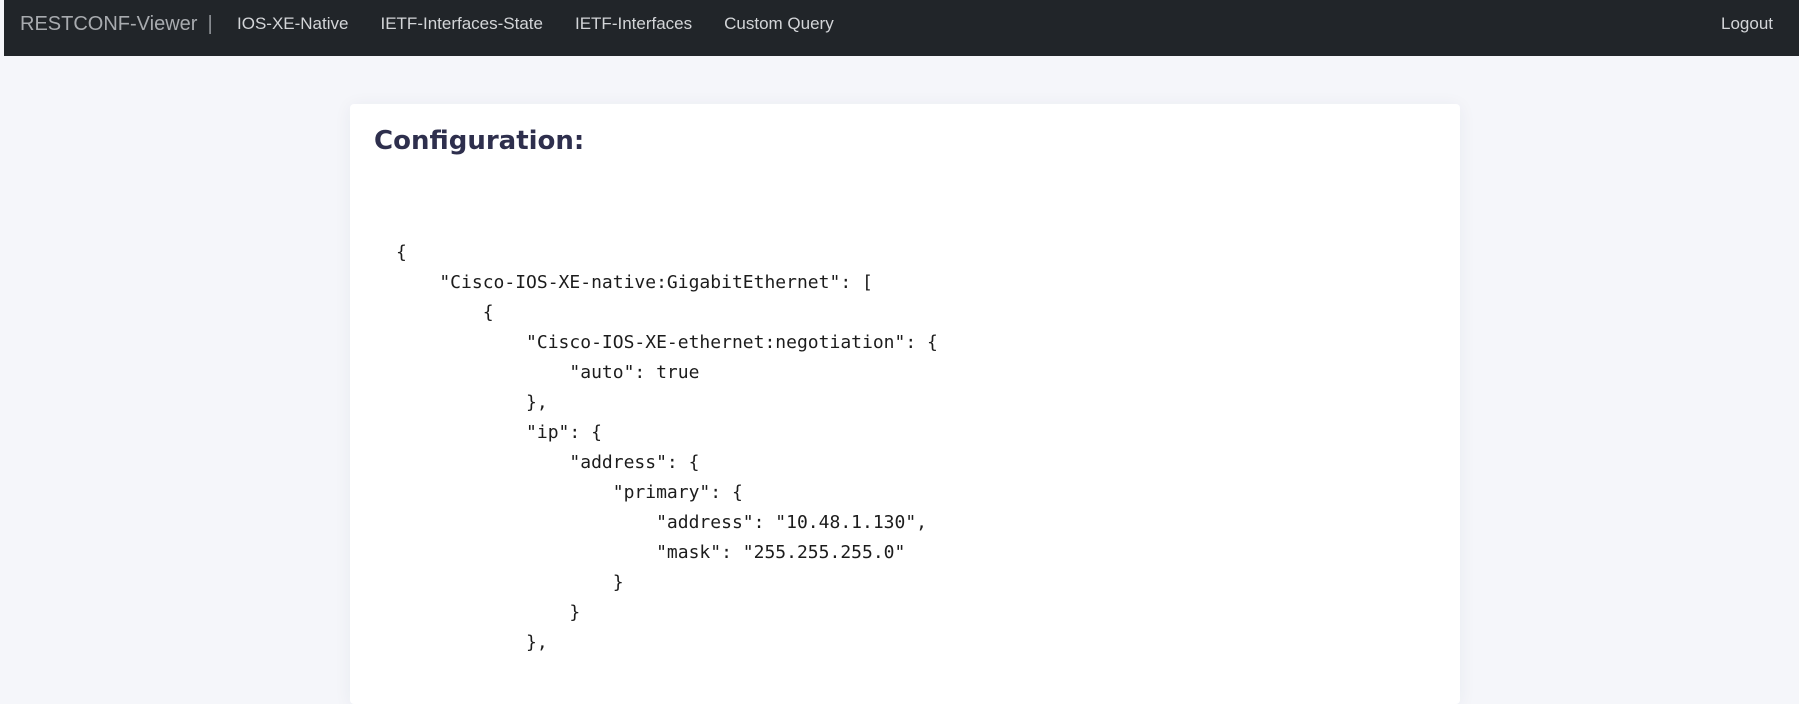 Image resolution: width=1799 pixels, height=704 pixels. Describe the element at coordinates (1747, 24) in the screenshot. I see `logout-link: Logout` at that location.